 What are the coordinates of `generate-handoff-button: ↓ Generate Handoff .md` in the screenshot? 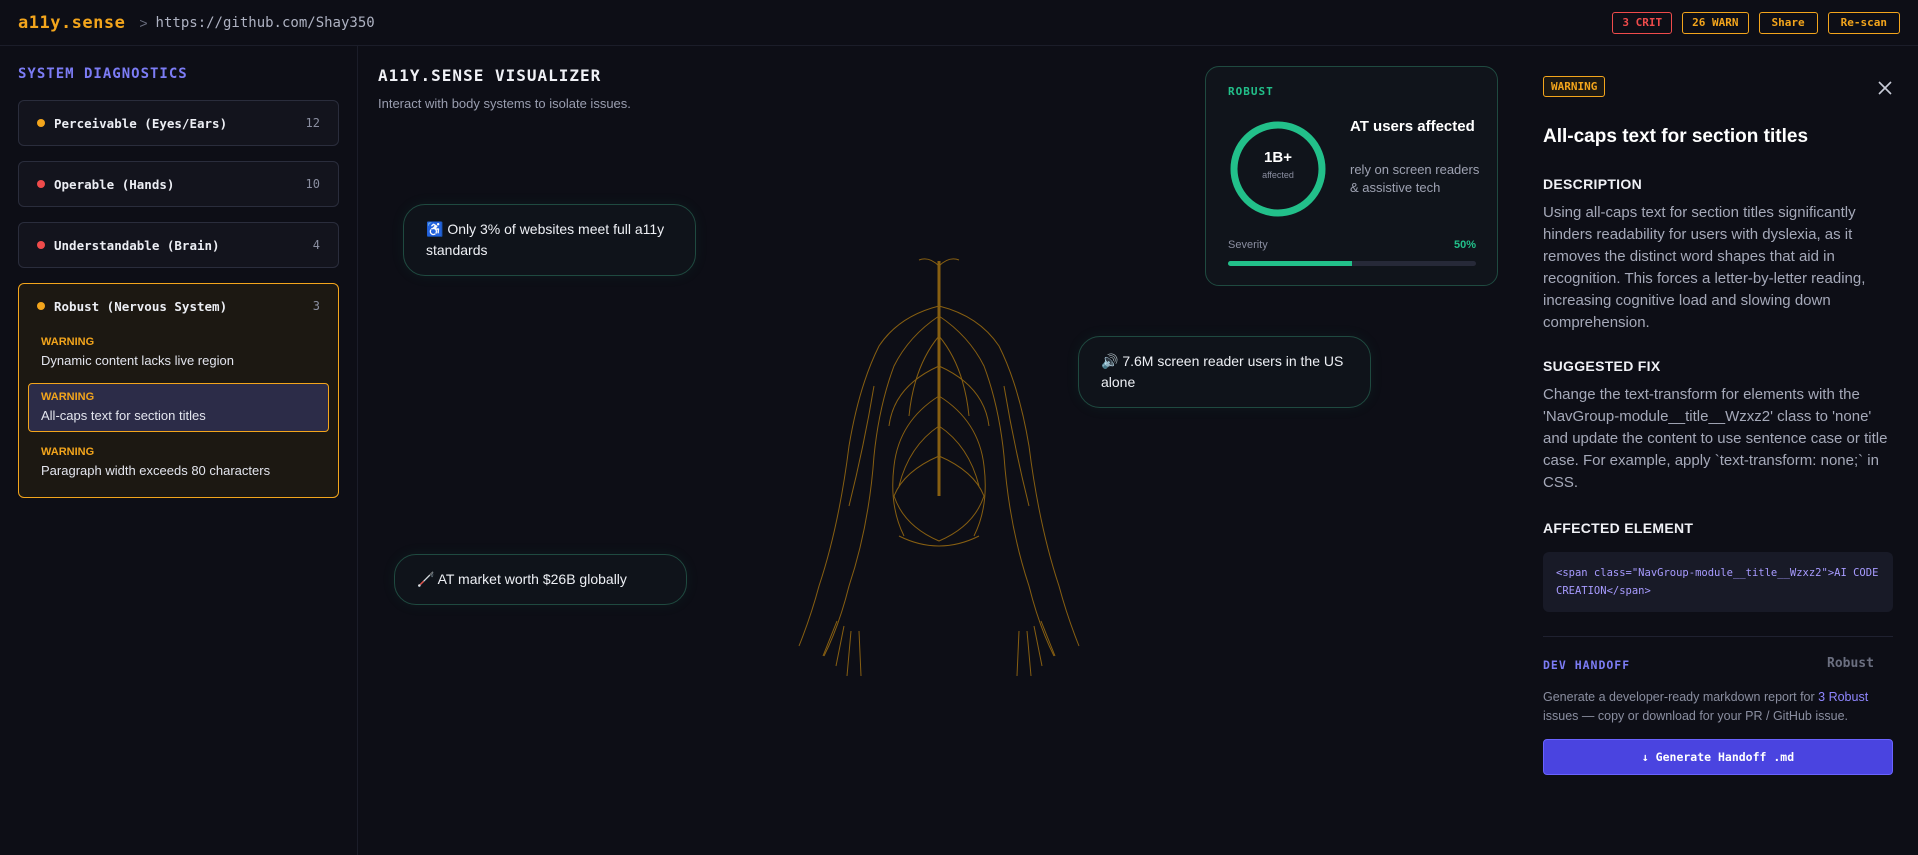 It's located at (1718, 757).